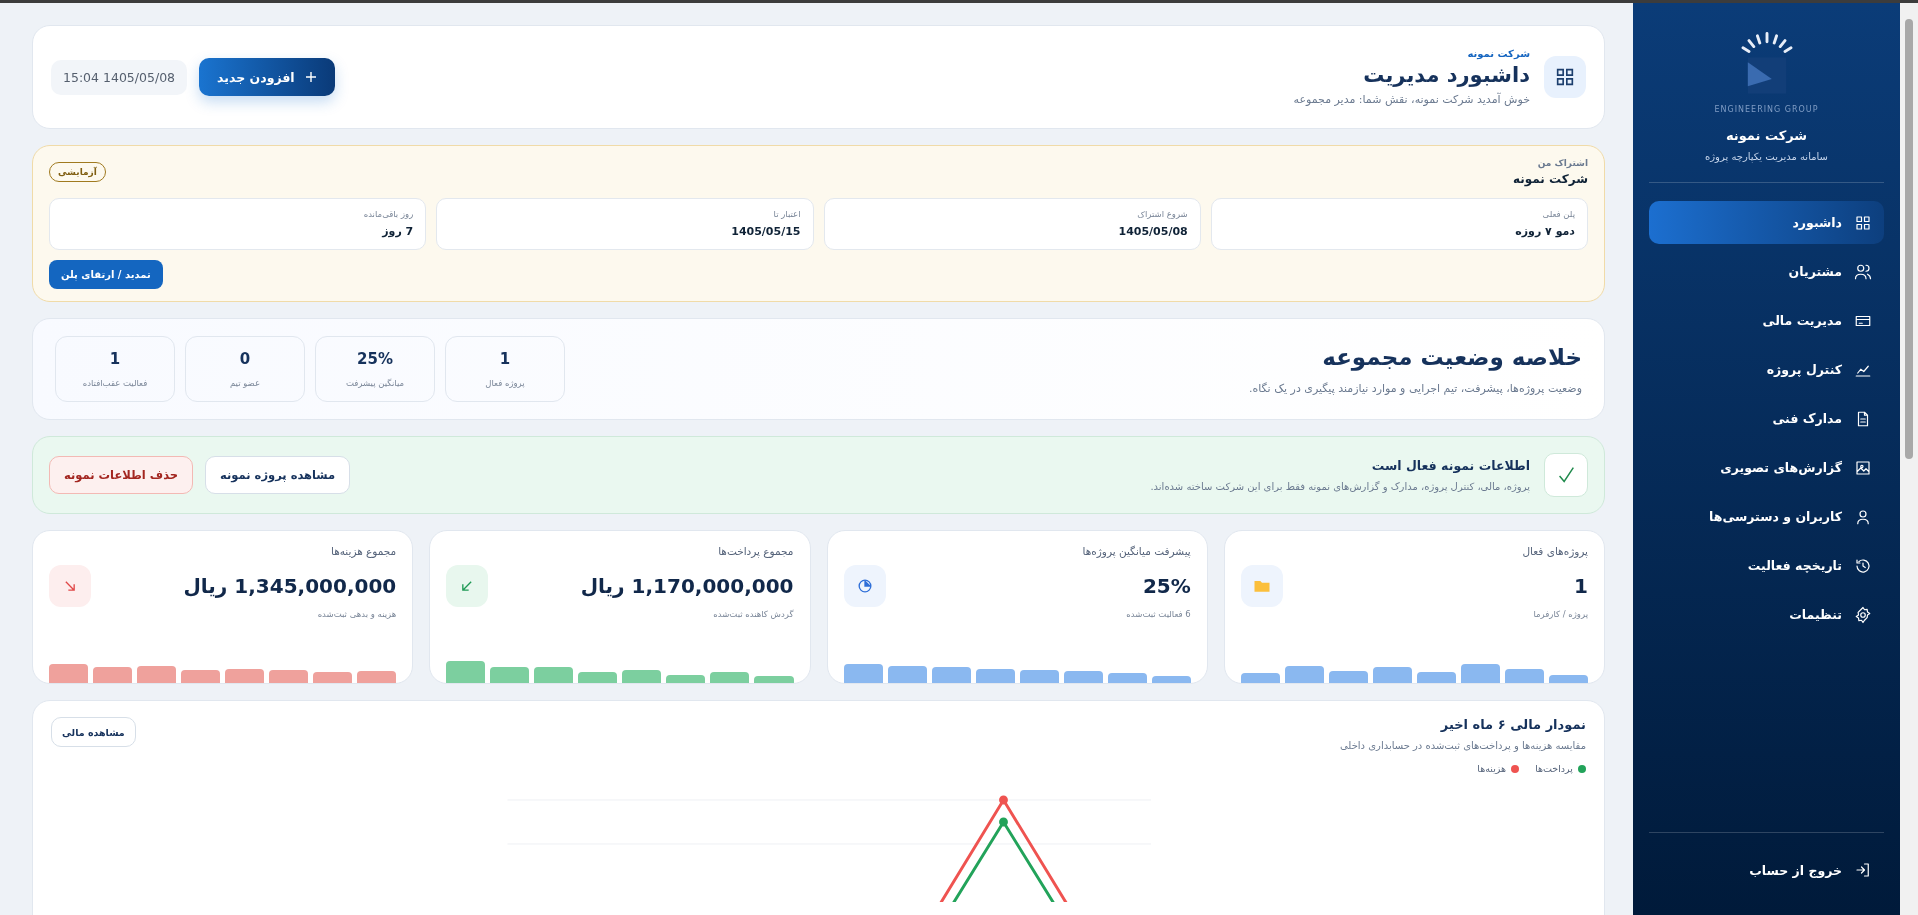 The height and width of the screenshot is (915, 1918). Describe the element at coordinates (1766, 863) in the screenshot. I see `logout-link: خروج از حساب` at that location.